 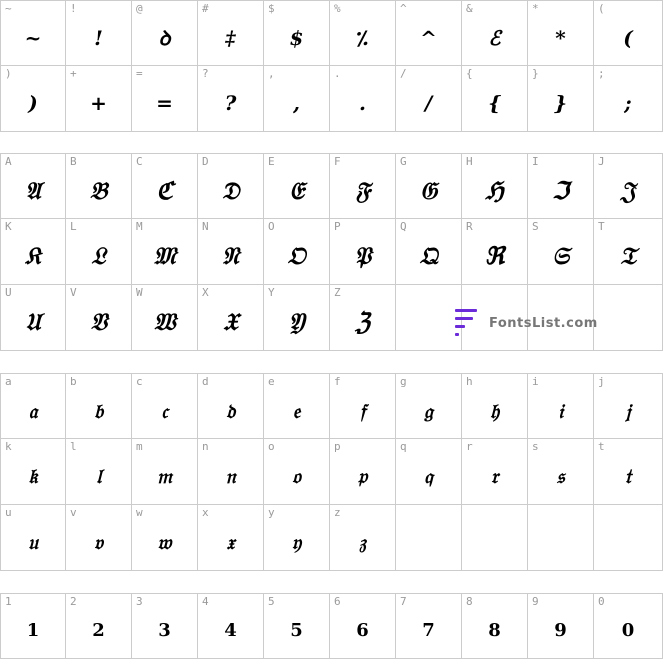 I want to click on key-label: E, so click(x=271, y=161).